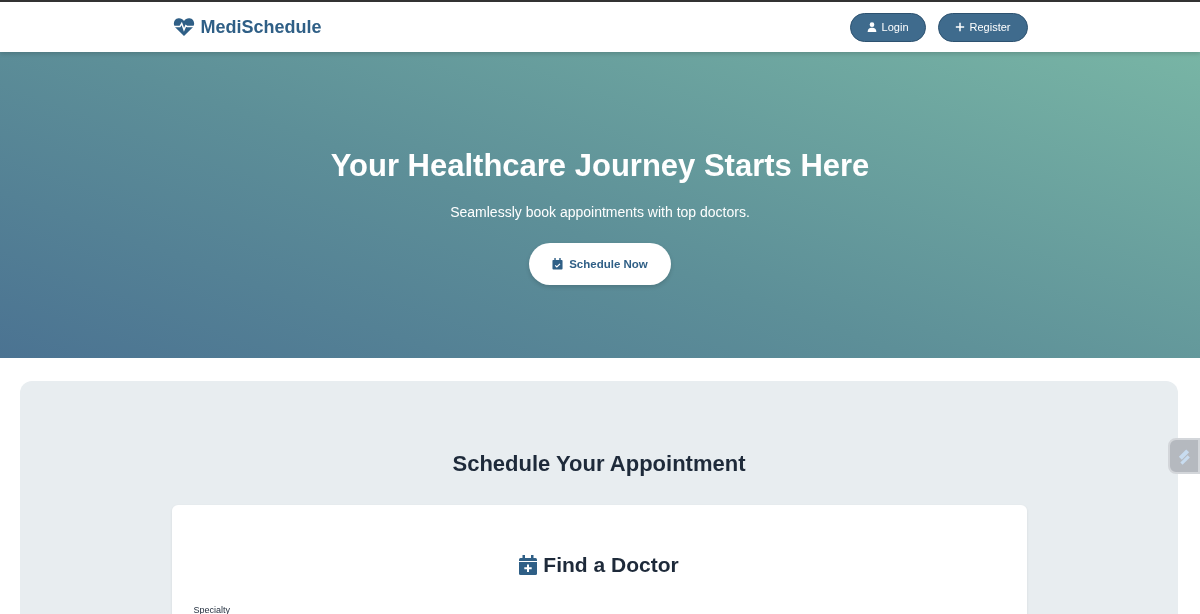  I want to click on field-label: Specialty, so click(212, 609).